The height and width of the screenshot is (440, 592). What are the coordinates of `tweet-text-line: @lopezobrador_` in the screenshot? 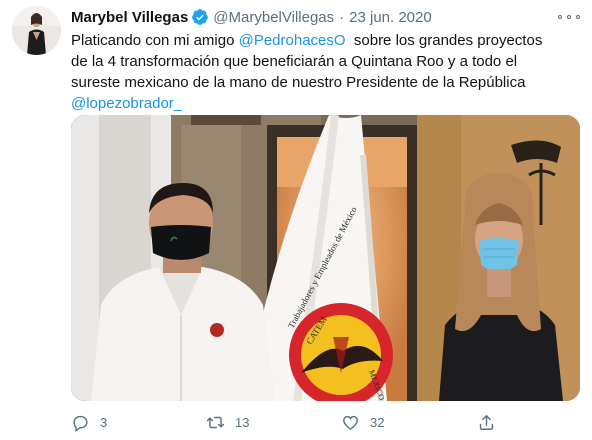 It's located at (321, 103).